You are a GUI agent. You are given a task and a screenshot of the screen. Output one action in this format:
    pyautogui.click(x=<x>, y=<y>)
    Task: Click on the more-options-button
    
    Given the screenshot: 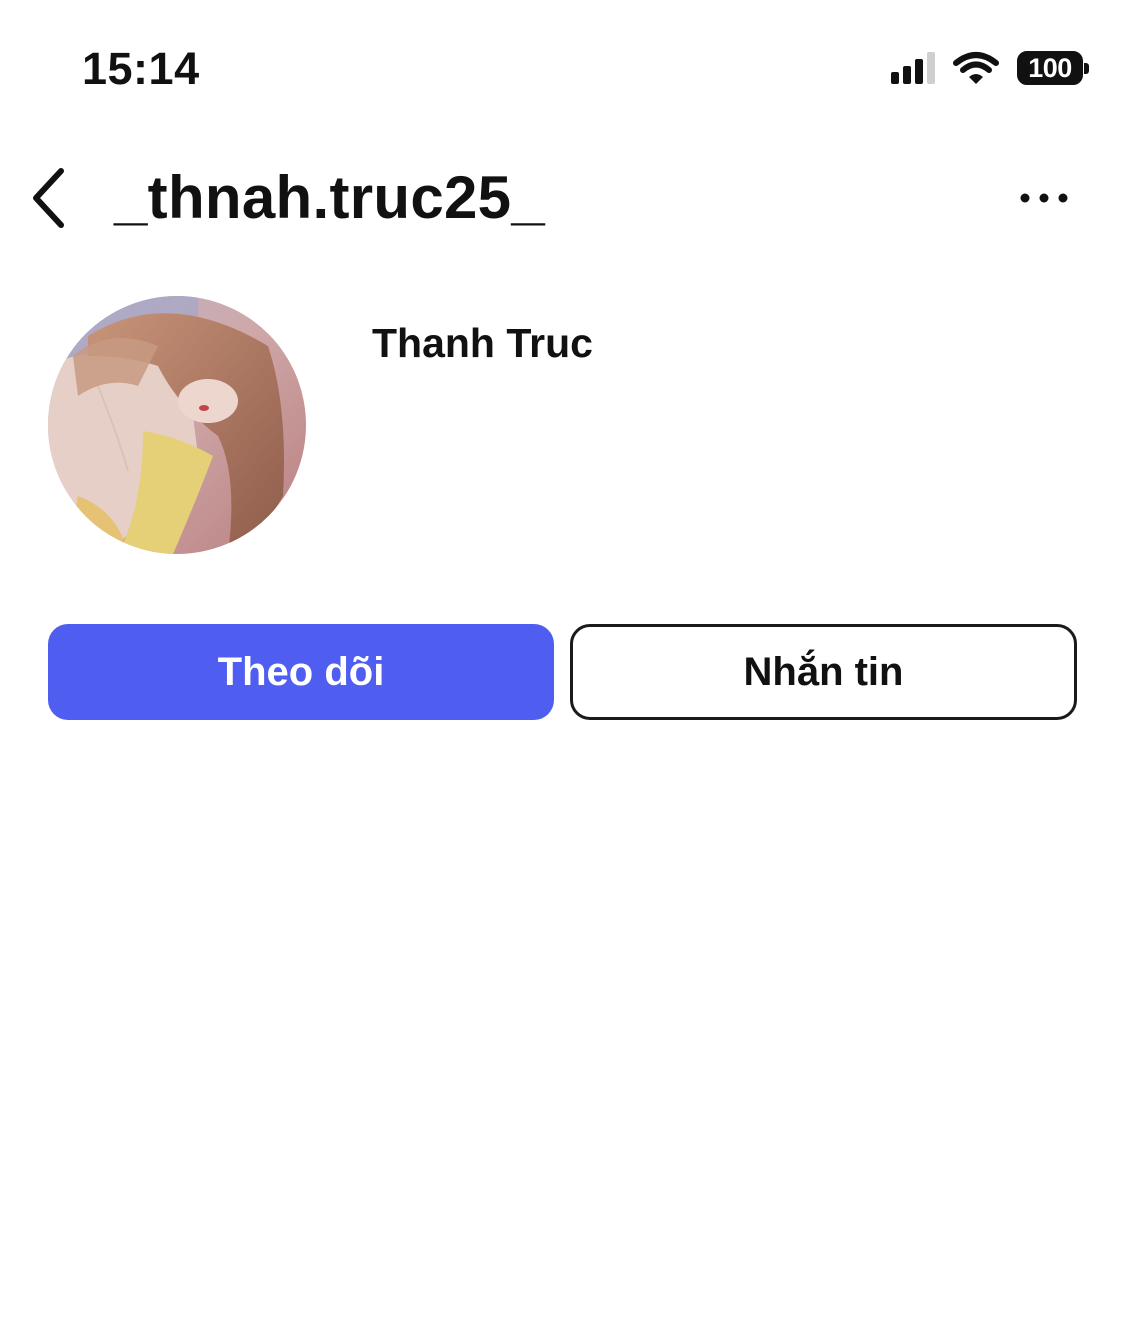 What is the action you would take?
    pyautogui.click(x=1044, y=198)
    